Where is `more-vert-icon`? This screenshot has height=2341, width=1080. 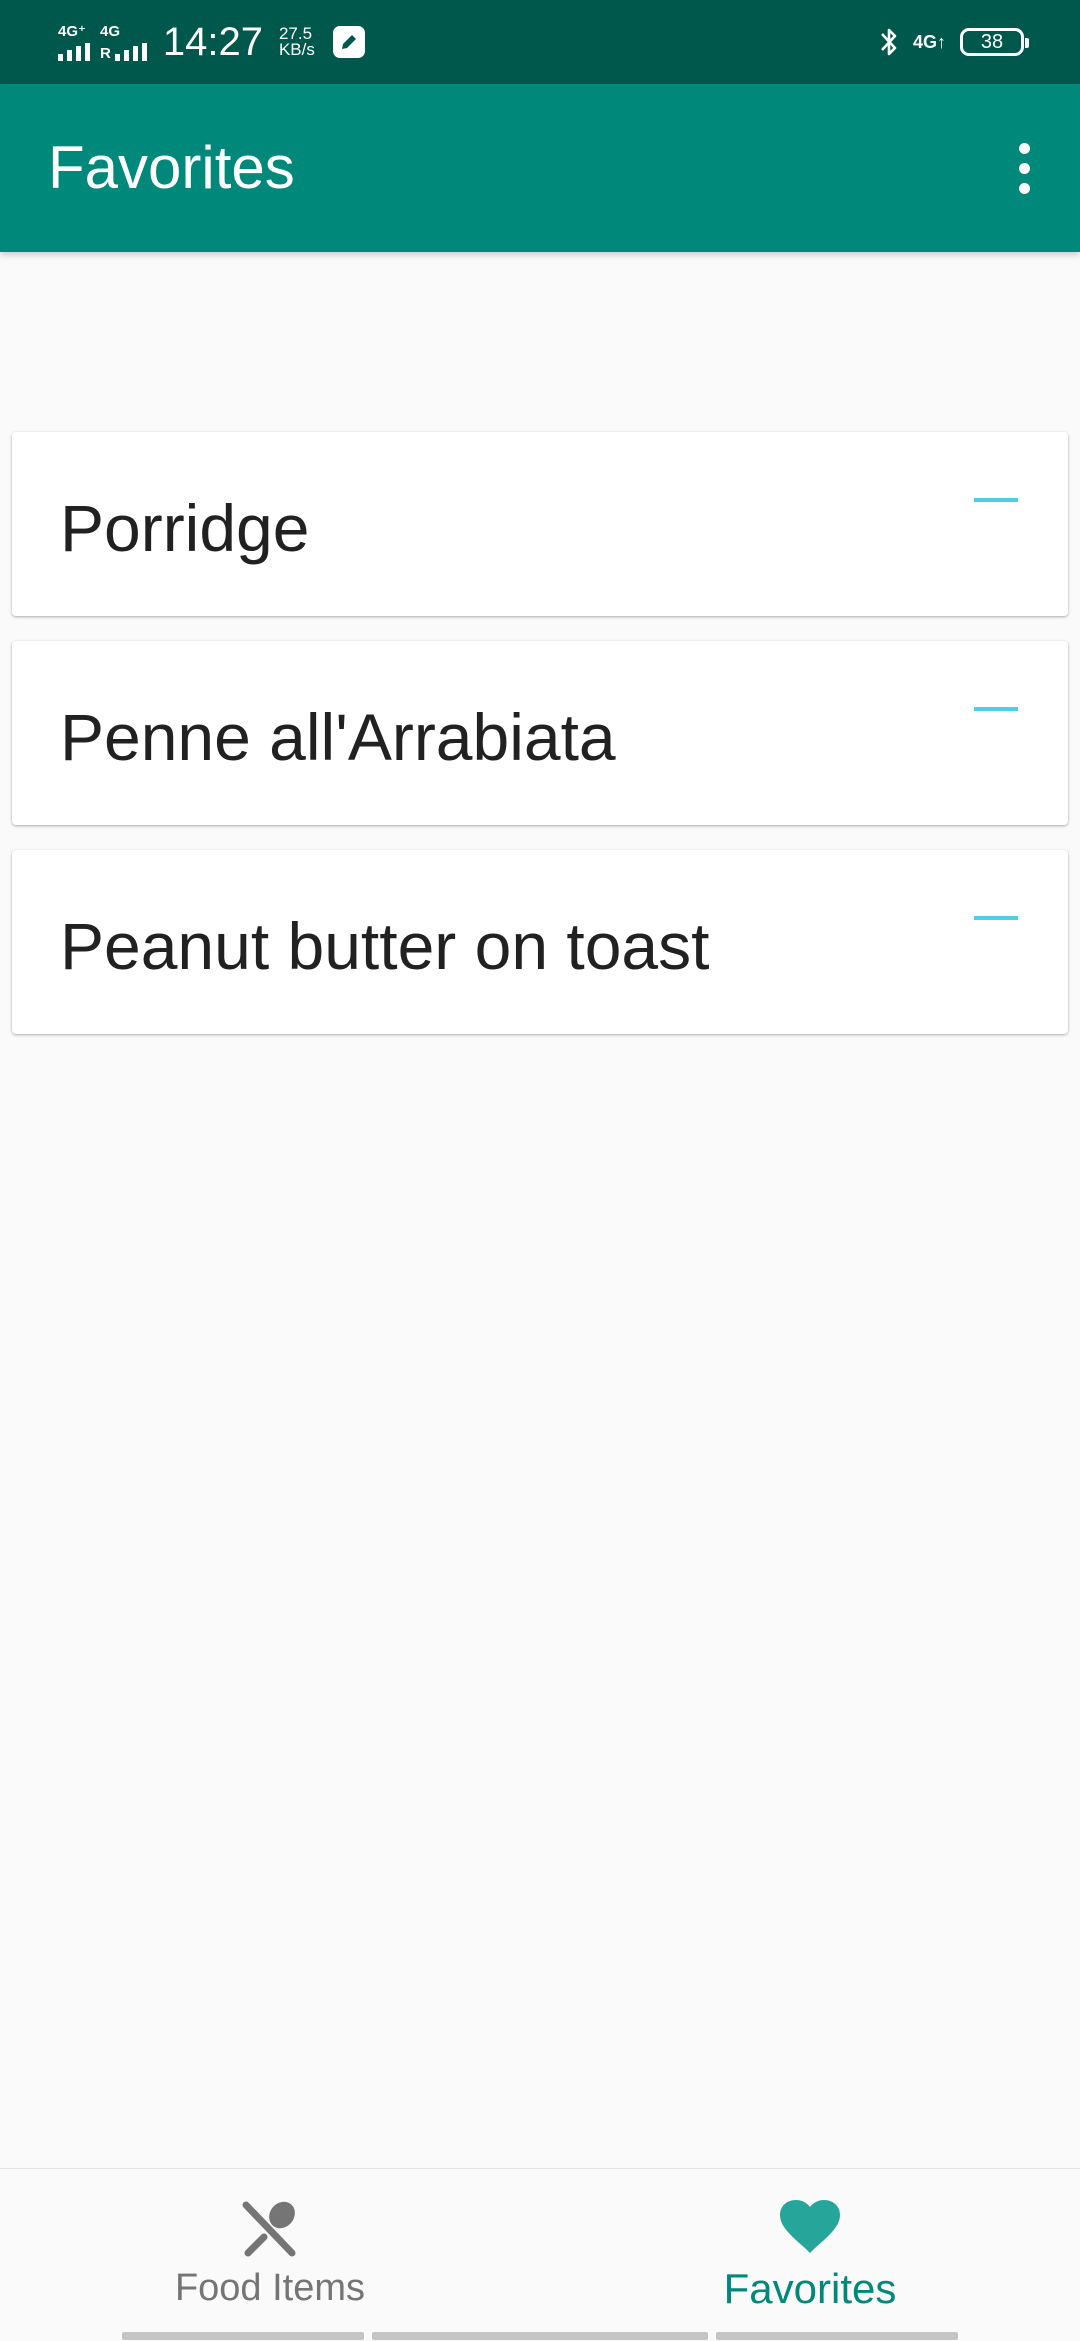
more-vert-icon is located at coordinates (1024, 168).